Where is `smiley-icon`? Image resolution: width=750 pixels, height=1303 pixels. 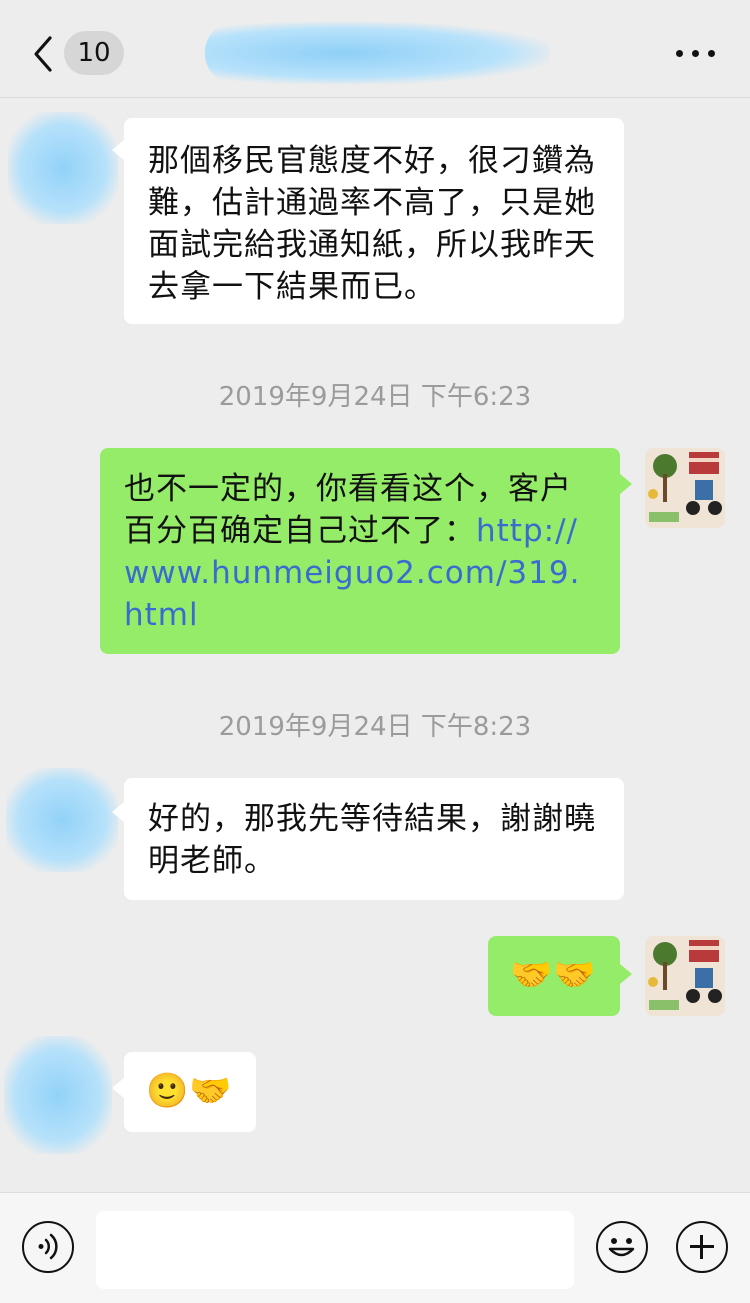
smiley-icon is located at coordinates (621, 1247).